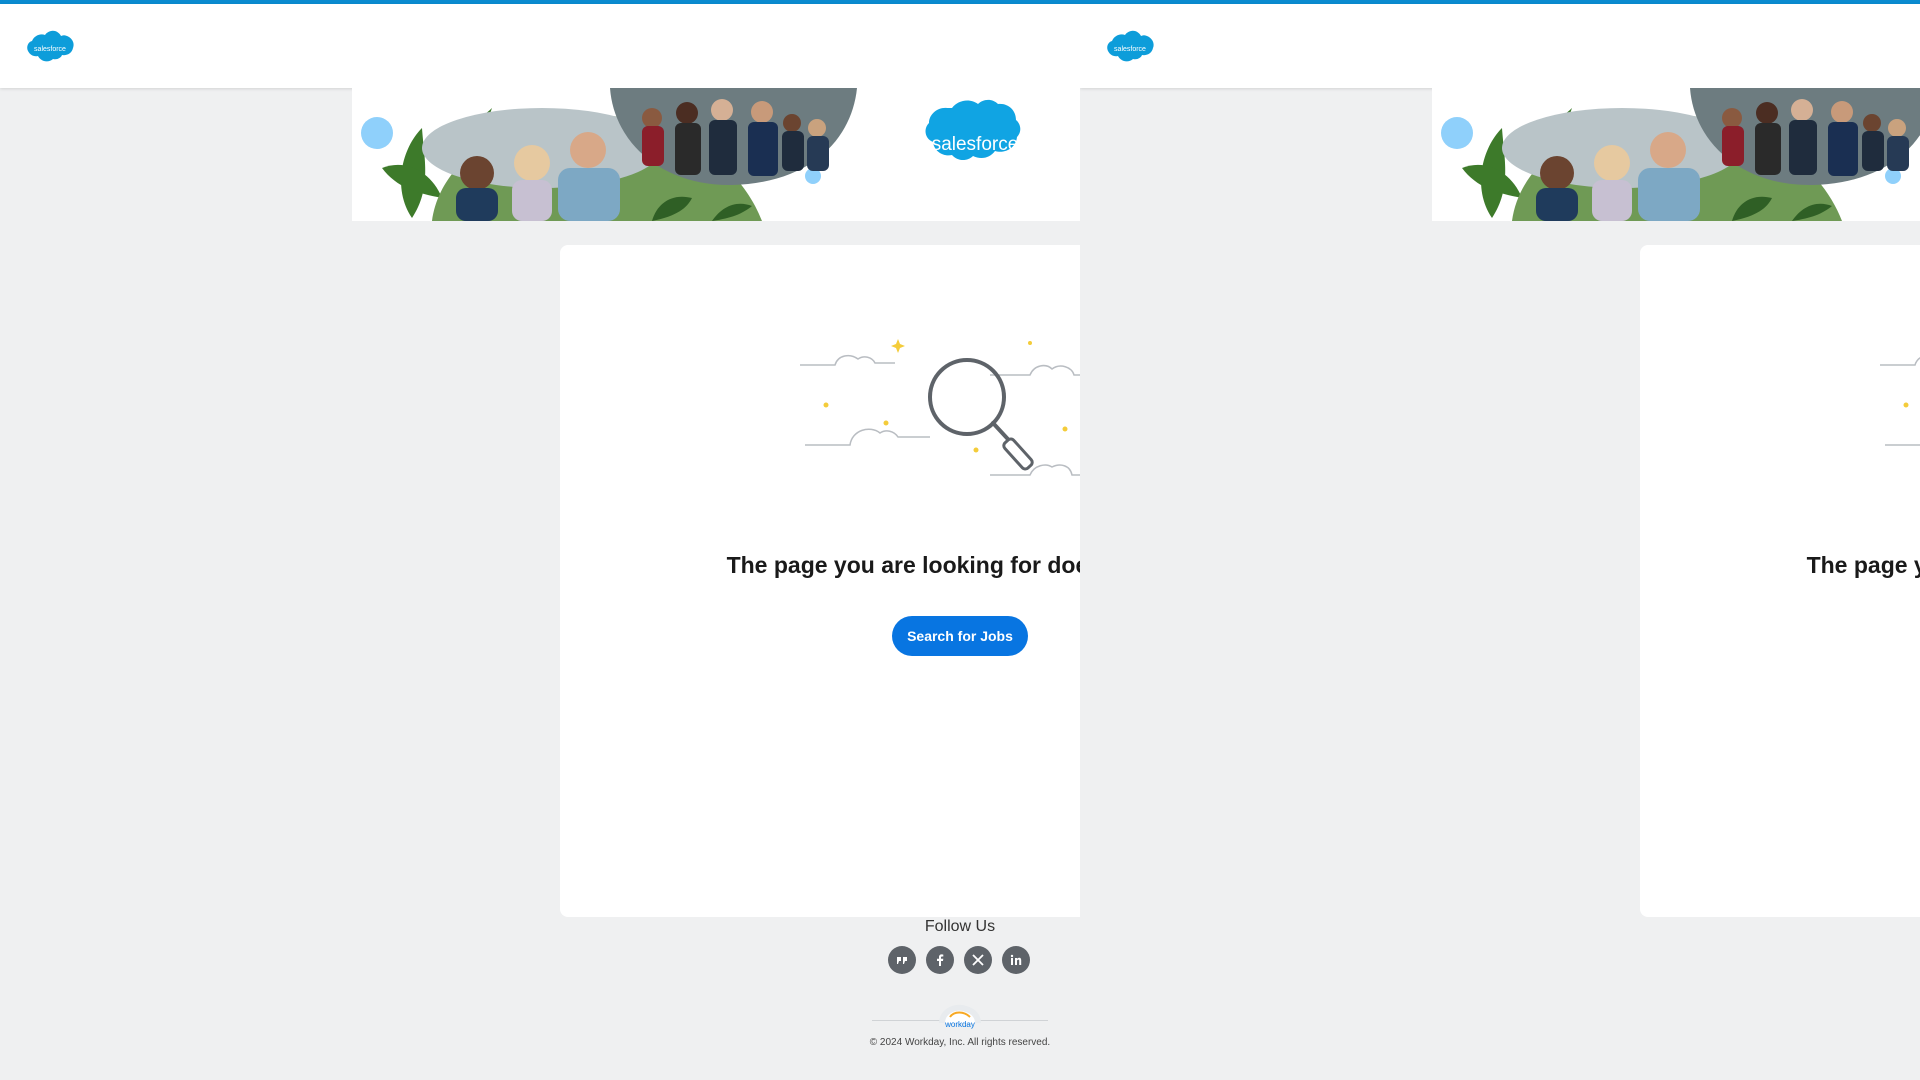 The image size is (1920, 1080). What do you see at coordinates (975, 144) in the screenshot?
I see `banner-logo-text: salesforce` at bounding box center [975, 144].